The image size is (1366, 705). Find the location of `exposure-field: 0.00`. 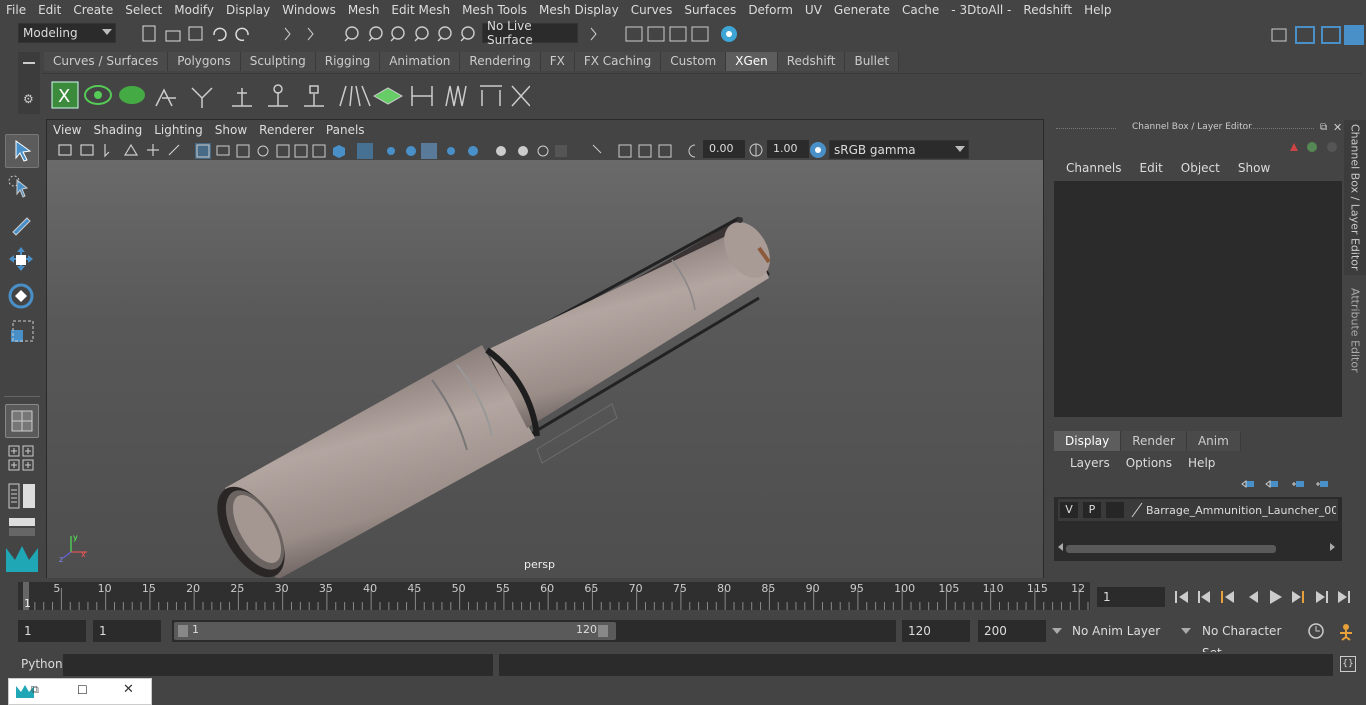

exposure-field: 0.00 is located at coordinates (724, 149).